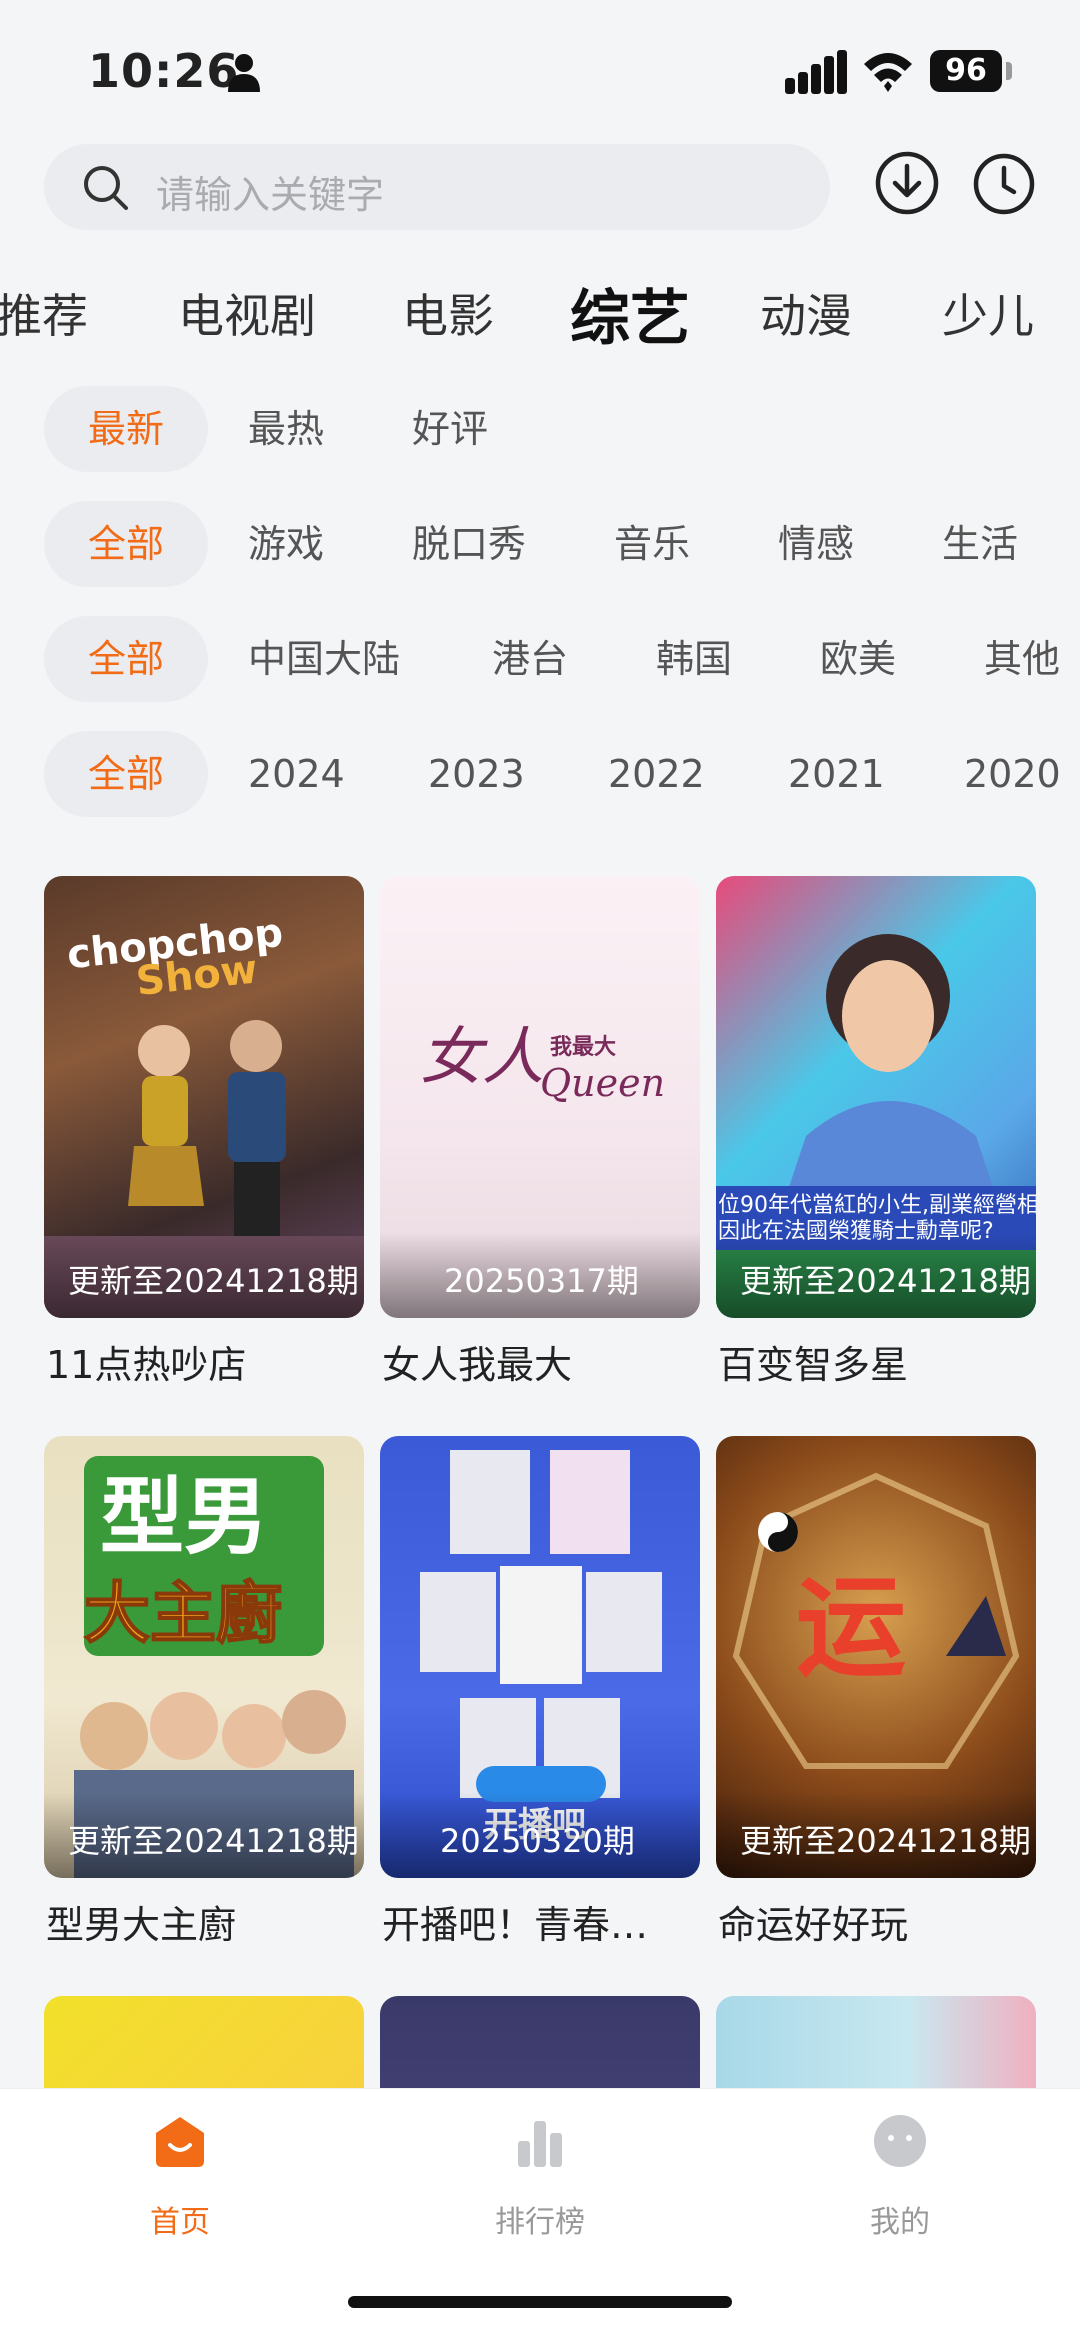 Image resolution: width=1080 pixels, height=2338 pixels. What do you see at coordinates (126, 429) in the screenshot?
I see `filter-sort-newest: 最新` at bounding box center [126, 429].